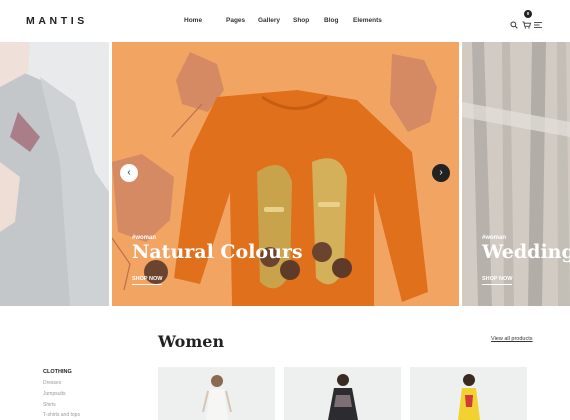 The width and height of the screenshot is (570, 420). What do you see at coordinates (526, 252) in the screenshot?
I see `slide-title: Wedding C` at bounding box center [526, 252].